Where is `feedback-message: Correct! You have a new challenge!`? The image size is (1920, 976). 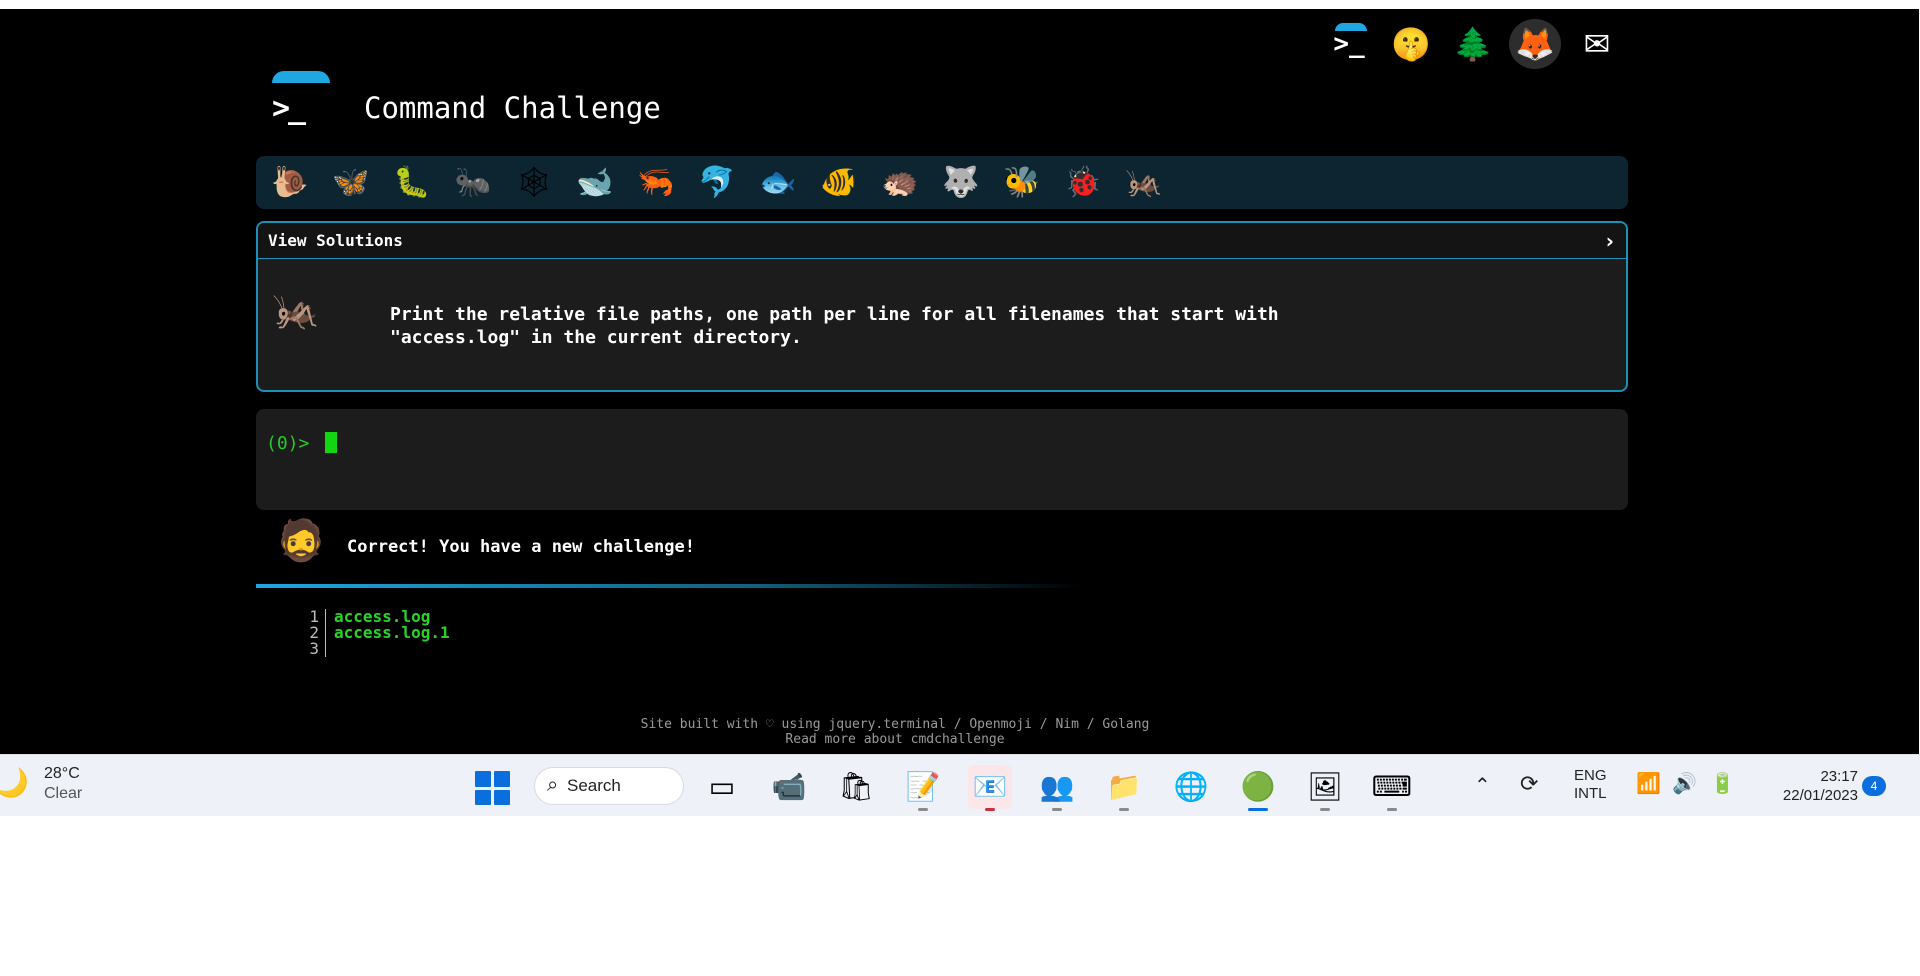 feedback-message: Correct! You have a new challenge! is located at coordinates (521, 547).